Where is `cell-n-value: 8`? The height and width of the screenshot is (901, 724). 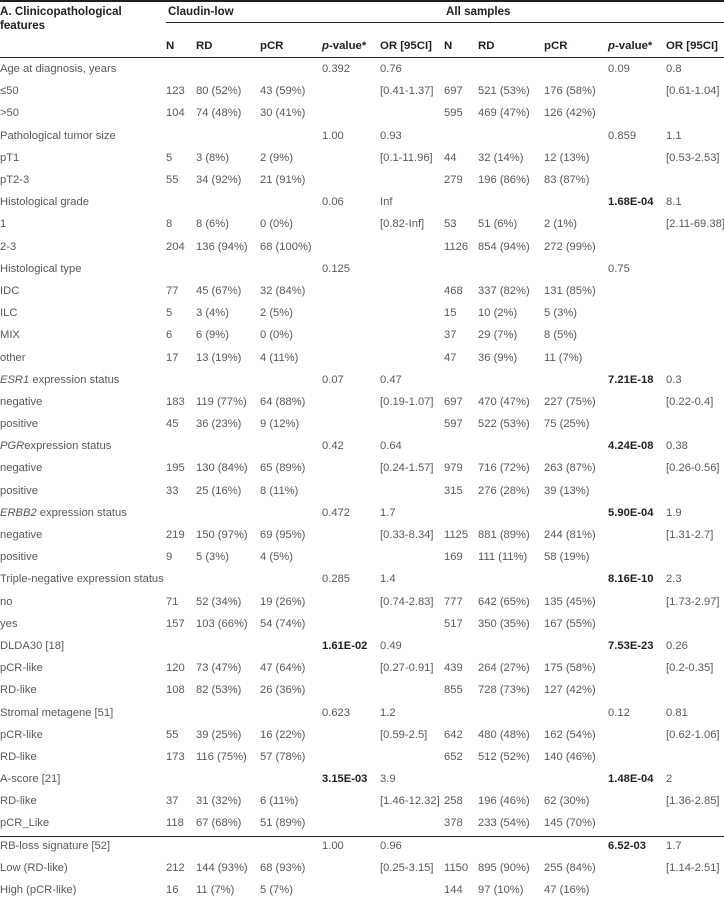 cell-n-value: 8 is located at coordinates (169, 224).